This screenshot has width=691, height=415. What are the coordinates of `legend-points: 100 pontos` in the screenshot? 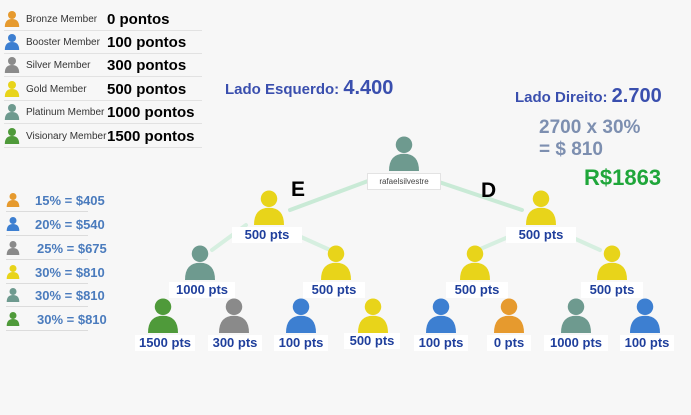 It's located at (147, 42).